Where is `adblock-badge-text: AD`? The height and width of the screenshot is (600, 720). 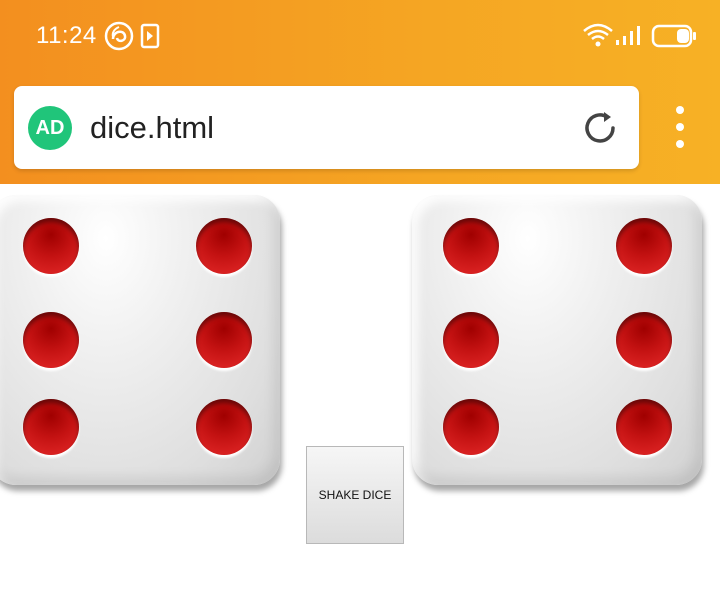 adblock-badge-text: AD is located at coordinates (50, 127).